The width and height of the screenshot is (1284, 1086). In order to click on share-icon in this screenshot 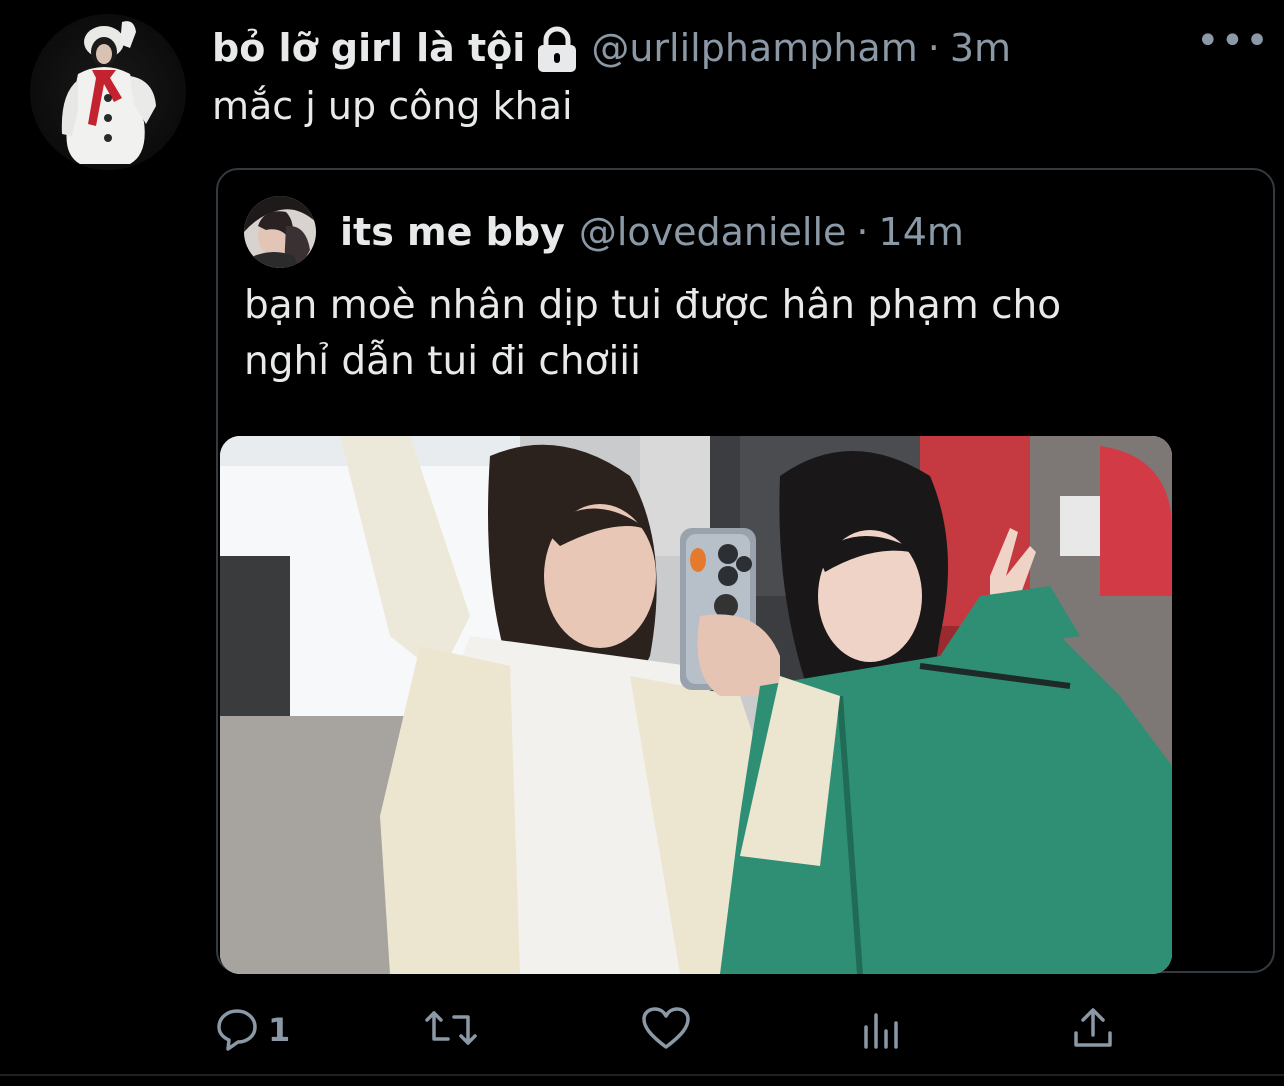, I will do `click(1093, 1030)`.